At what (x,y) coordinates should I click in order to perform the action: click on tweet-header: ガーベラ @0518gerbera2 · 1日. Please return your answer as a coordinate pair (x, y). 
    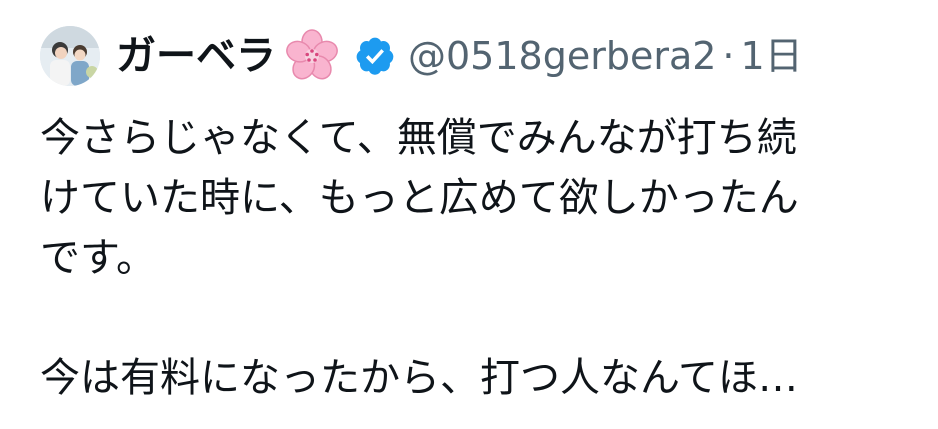
    Looking at the image, I should click on (421, 56).